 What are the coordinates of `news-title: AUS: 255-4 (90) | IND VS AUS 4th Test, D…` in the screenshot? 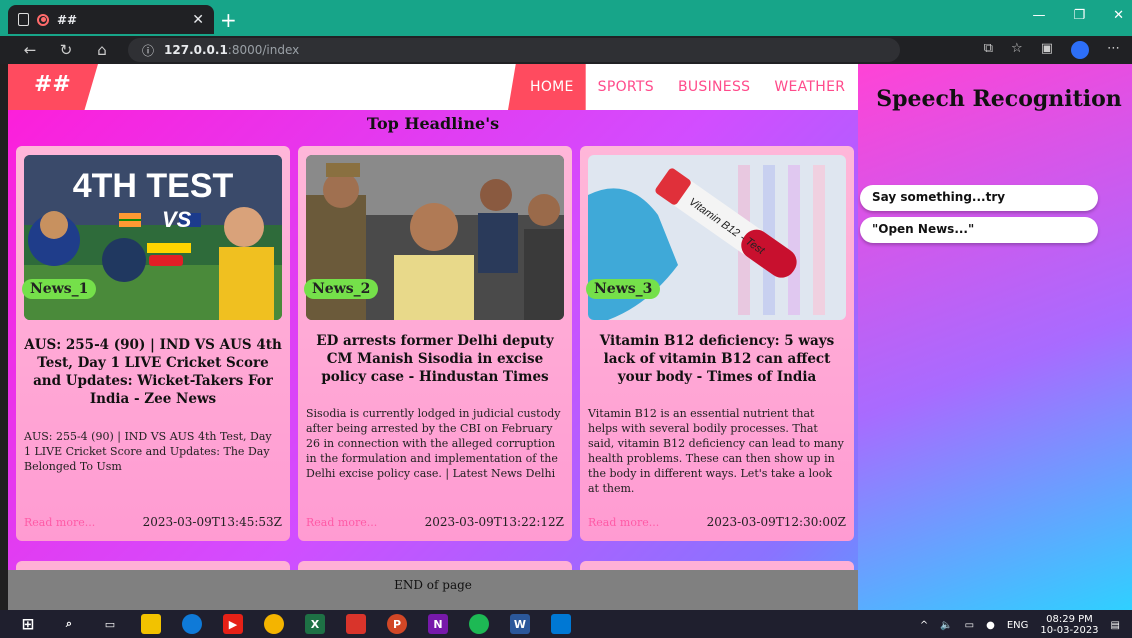 It's located at (153, 372).